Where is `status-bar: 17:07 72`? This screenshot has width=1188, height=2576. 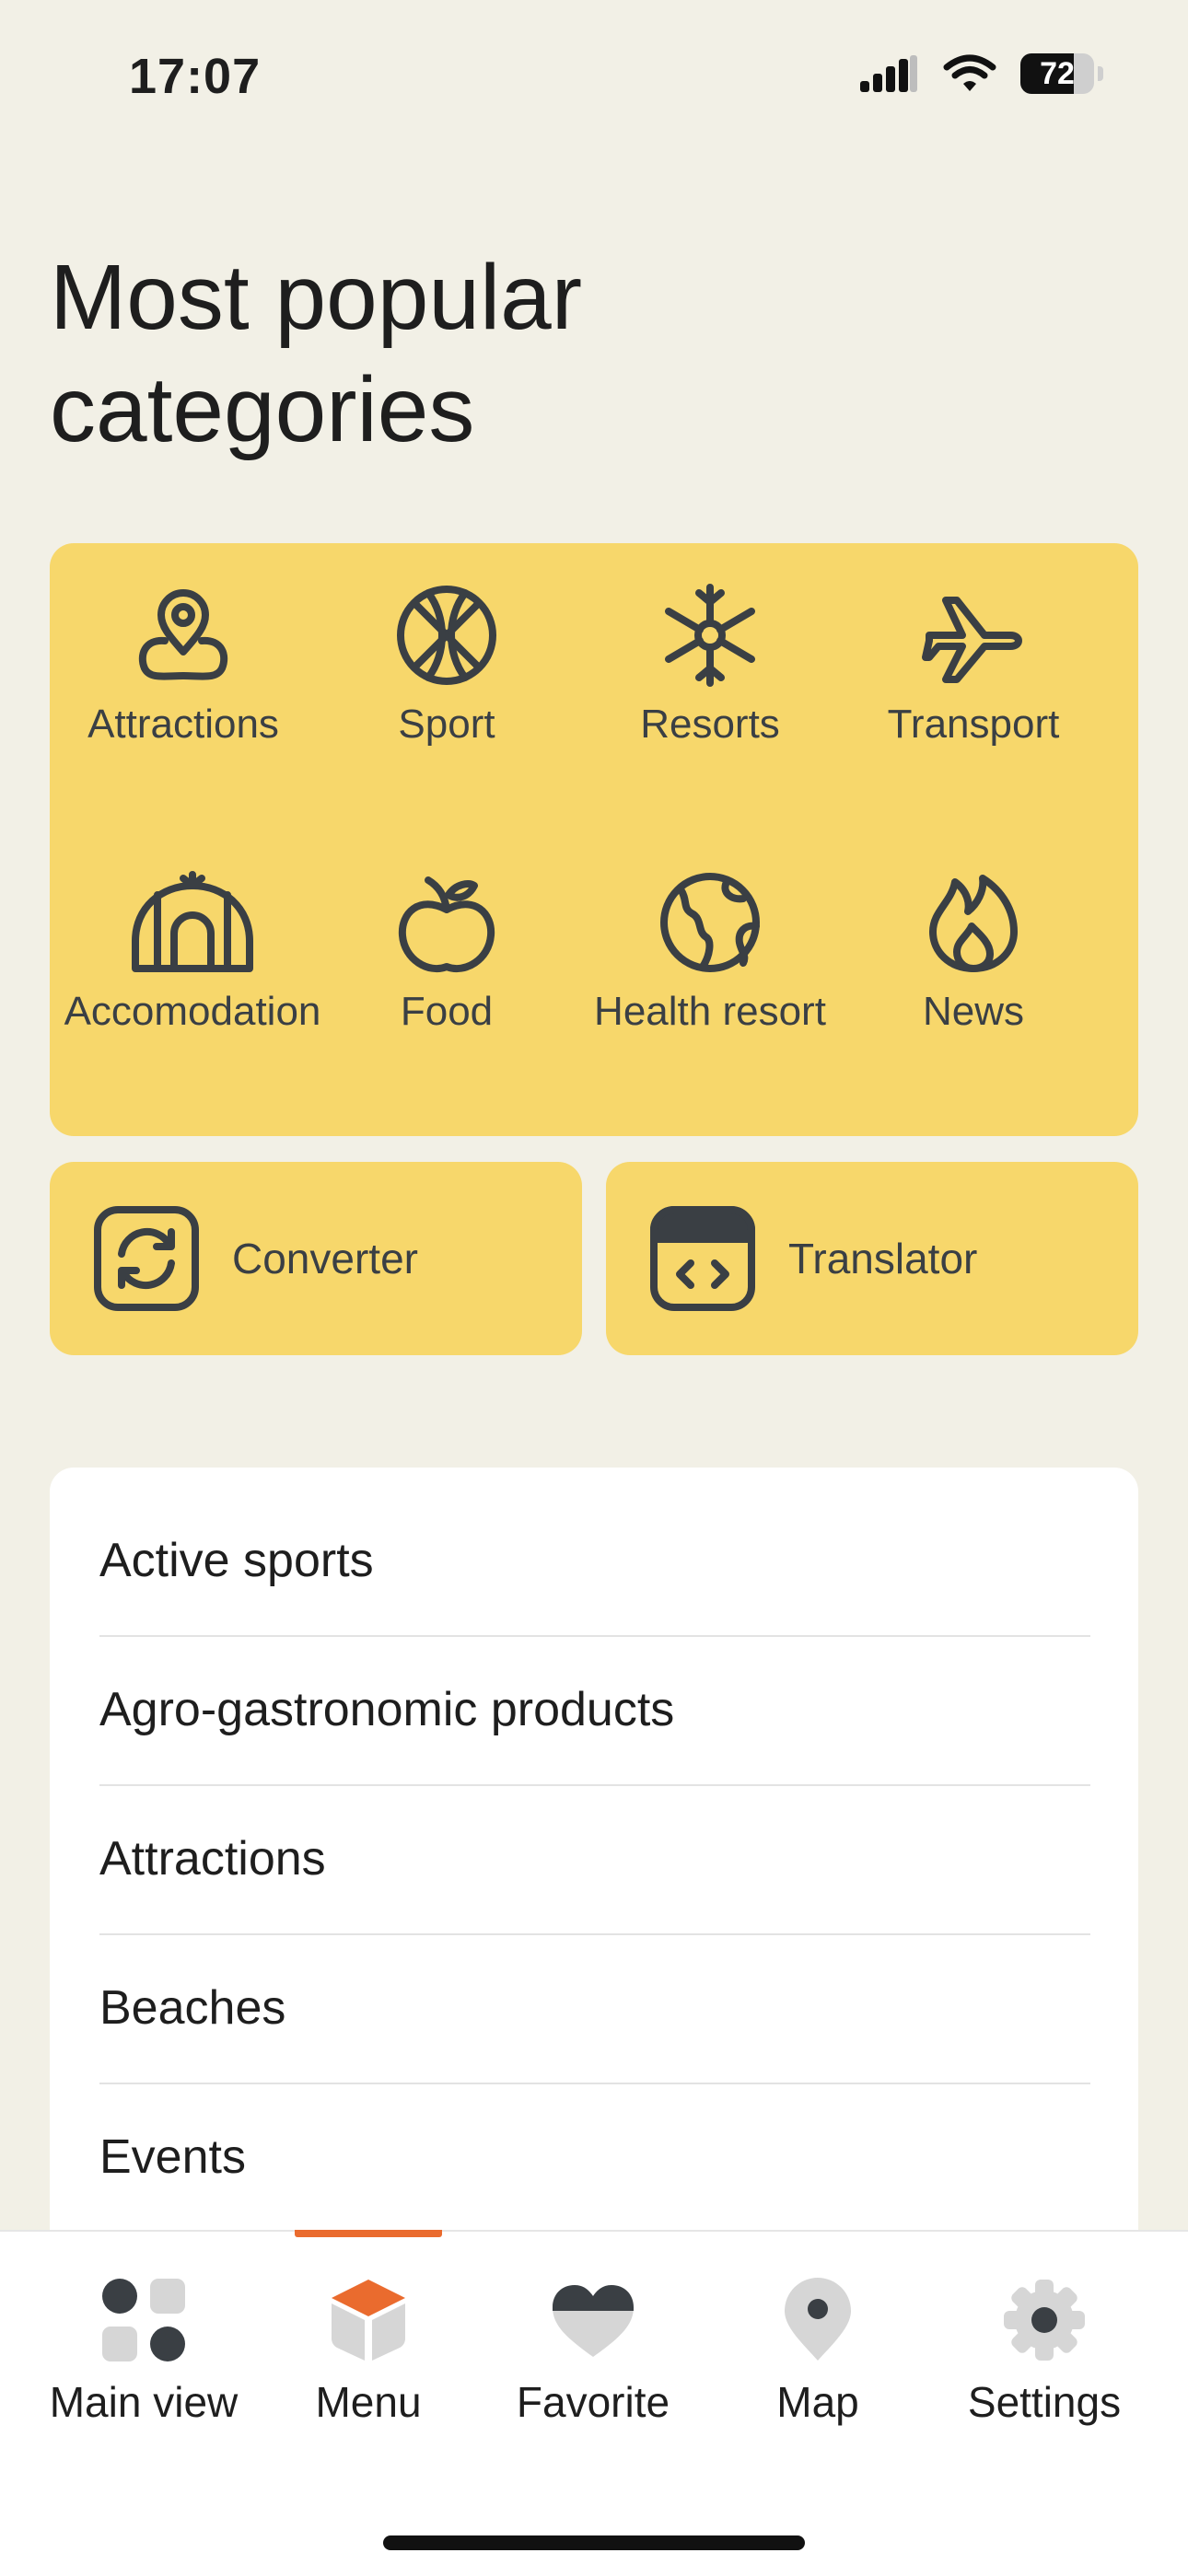
status-bar: 17:07 72 is located at coordinates (594, 78).